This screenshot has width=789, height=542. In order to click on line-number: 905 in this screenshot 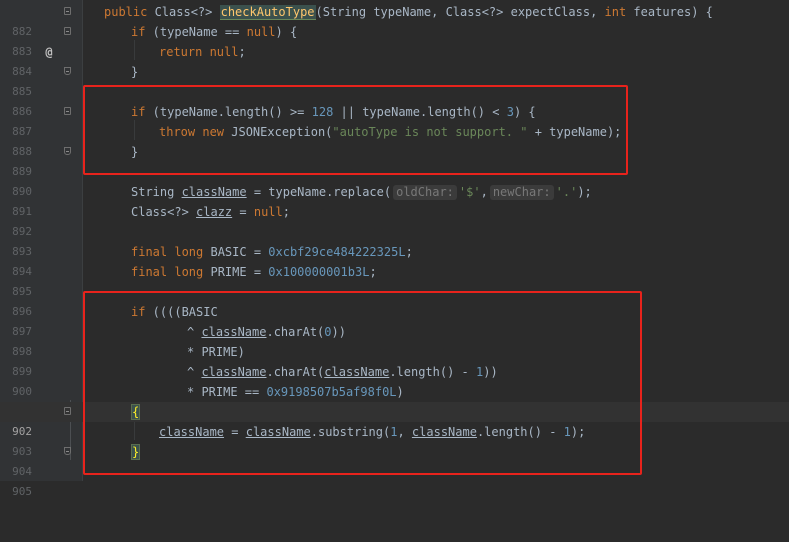, I will do `click(22, 491)`.